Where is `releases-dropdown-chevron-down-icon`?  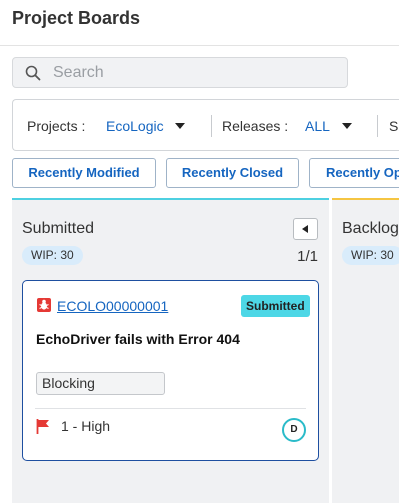 releases-dropdown-chevron-down-icon is located at coordinates (347, 126).